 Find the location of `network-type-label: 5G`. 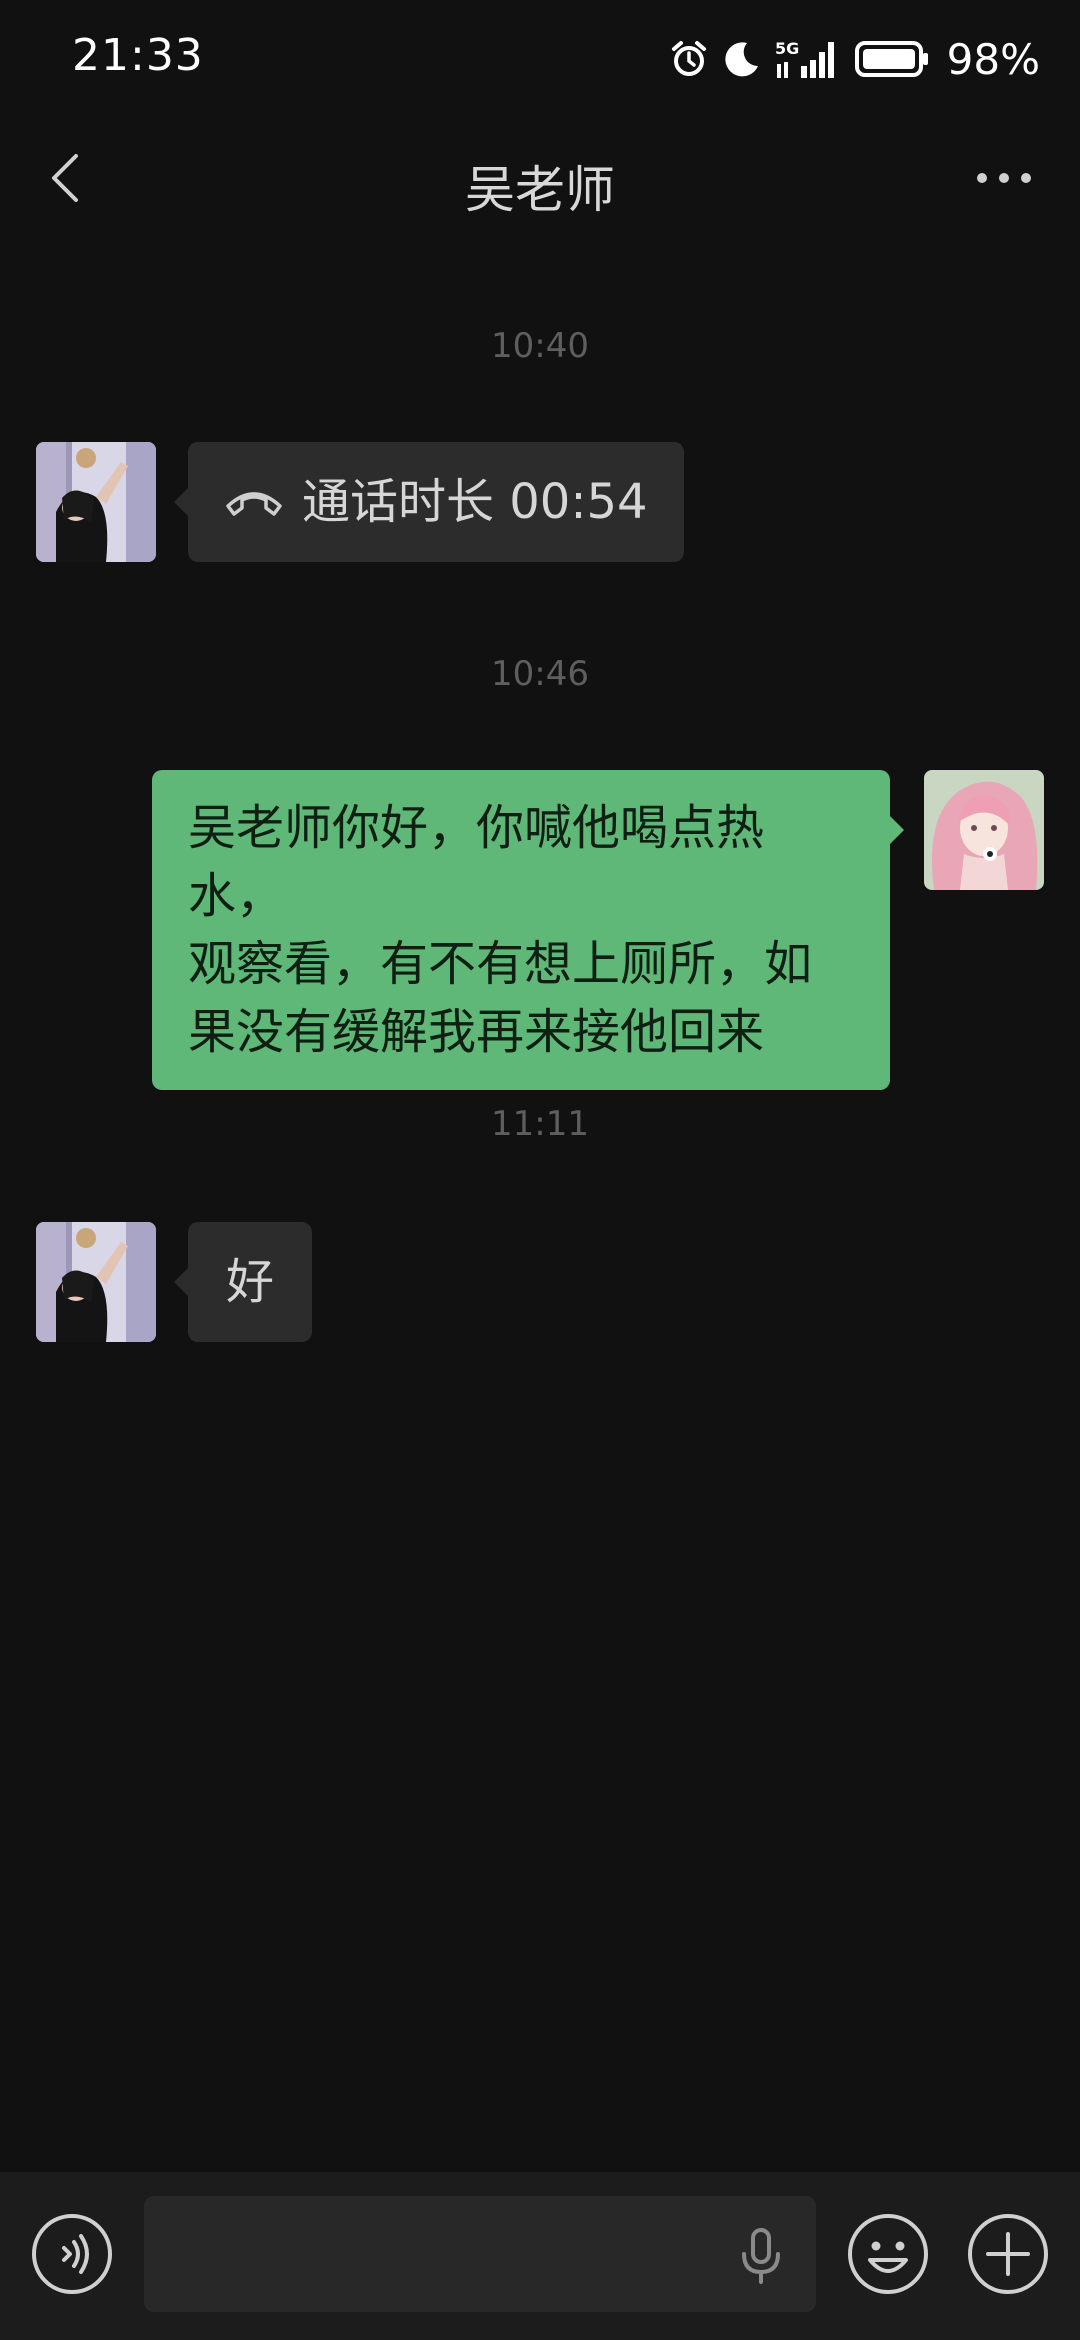

network-type-label: 5G is located at coordinates (787, 48).